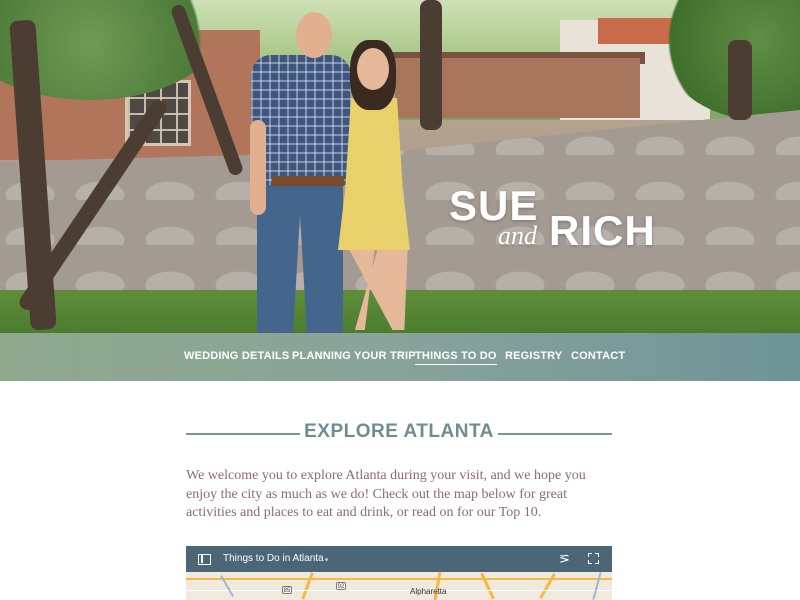 The width and height of the screenshot is (800, 600). What do you see at coordinates (236, 356) in the screenshot?
I see `nav-item-wedding-details: WEDDING DETAILS` at bounding box center [236, 356].